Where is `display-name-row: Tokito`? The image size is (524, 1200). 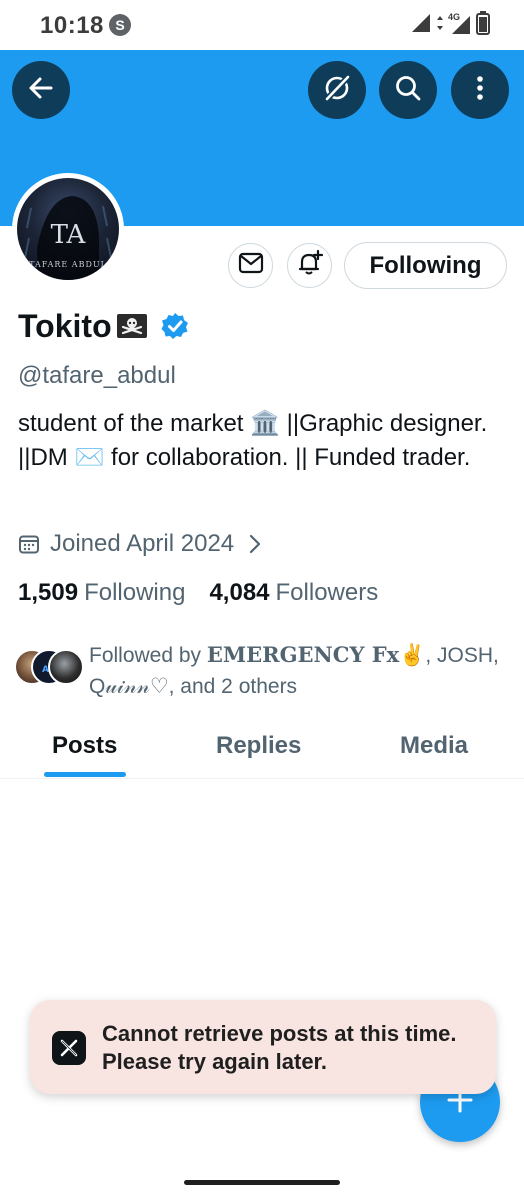
display-name-row: Tokito is located at coordinates (104, 326).